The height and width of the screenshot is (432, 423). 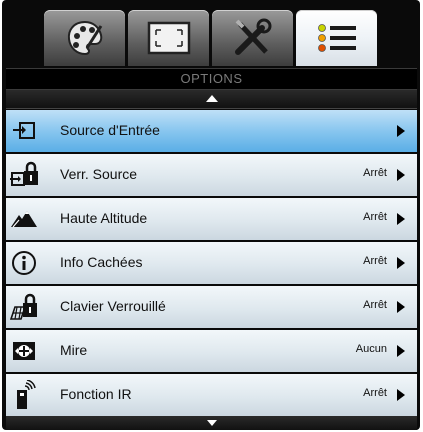 I want to click on menu-item-info-hide: Info Cachées Arrêt, so click(x=211, y=263).